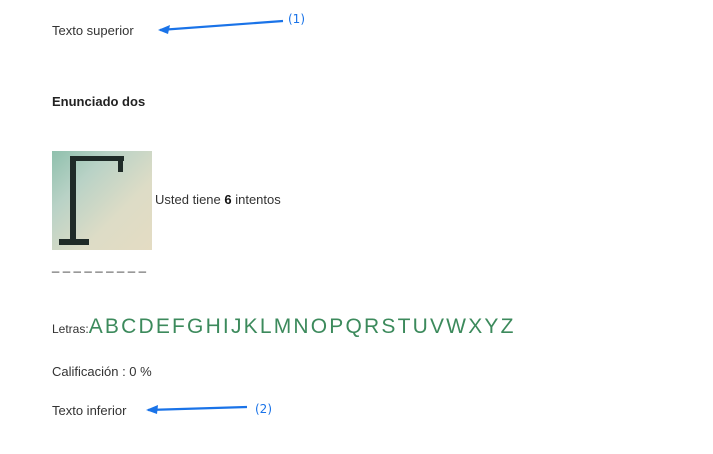 This screenshot has height=454, width=713. Describe the element at coordinates (226, 326) in the screenshot. I see `letter-i: I` at that location.